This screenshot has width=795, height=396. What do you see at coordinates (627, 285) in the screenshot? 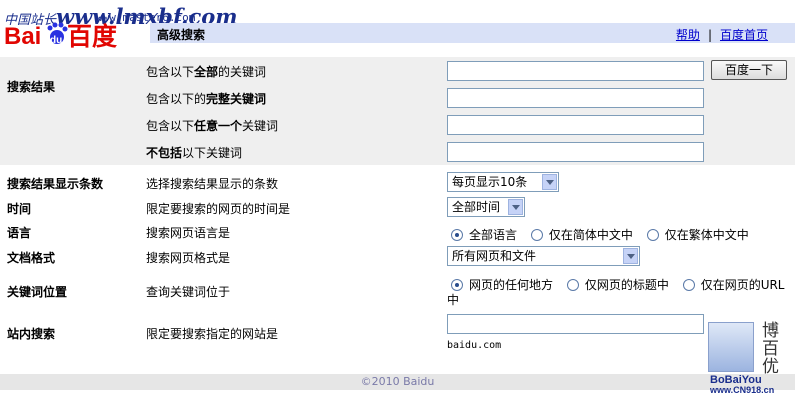
I see `radio-title-label: 仅网页的标题中` at bounding box center [627, 285].